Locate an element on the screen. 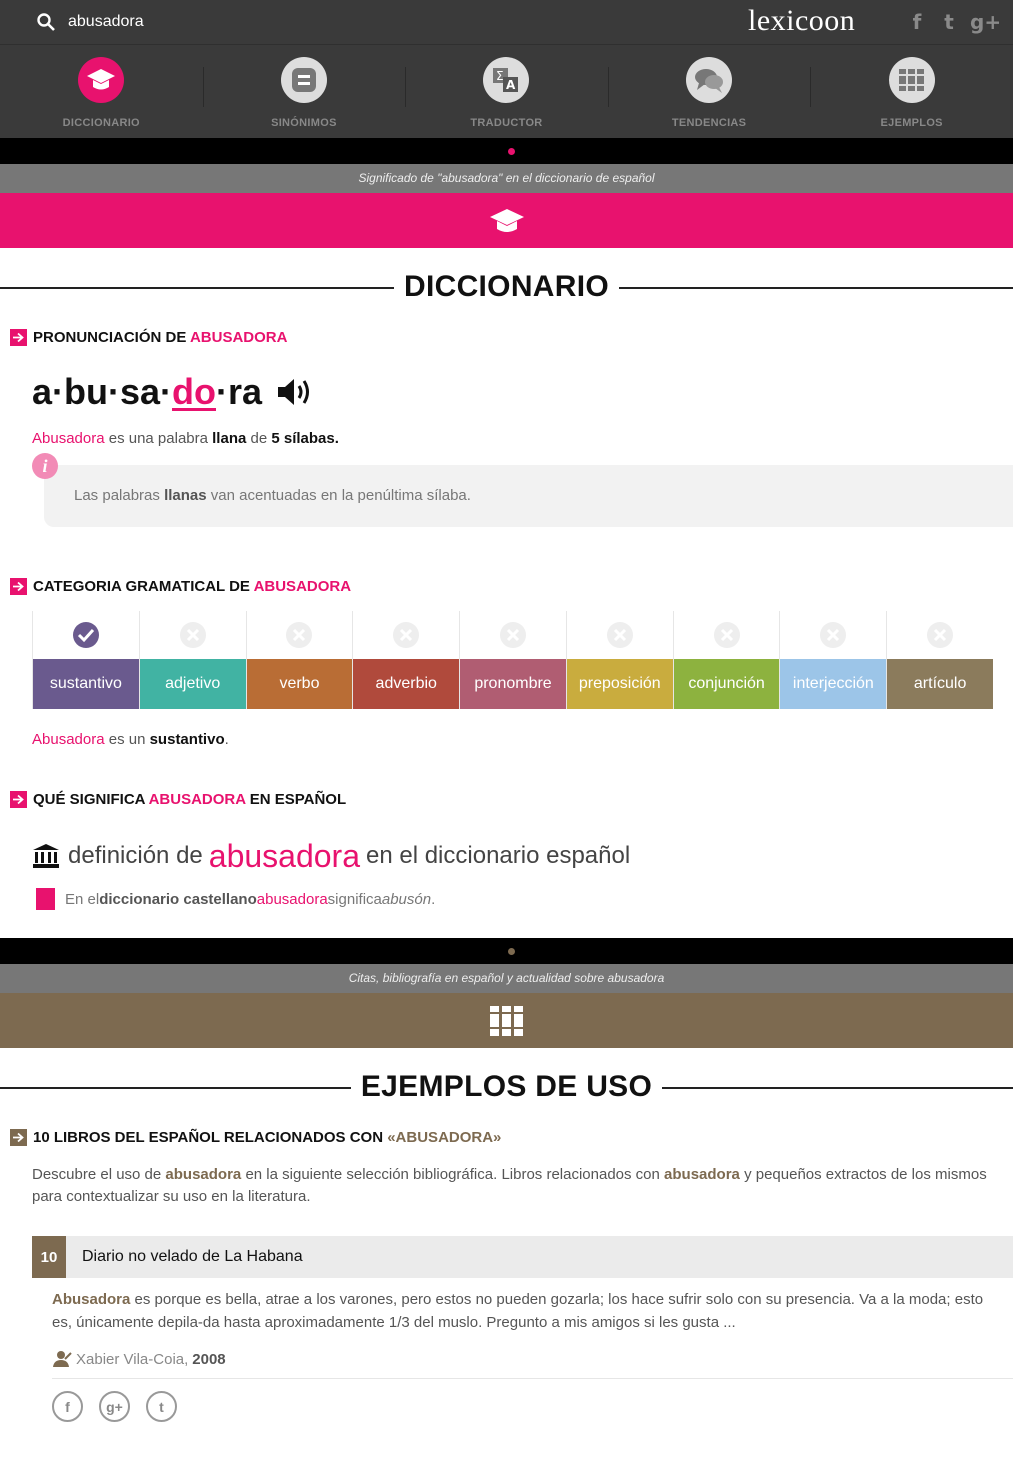 The image size is (1013, 1462). category-5: preposición is located at coordinates (619, 660).